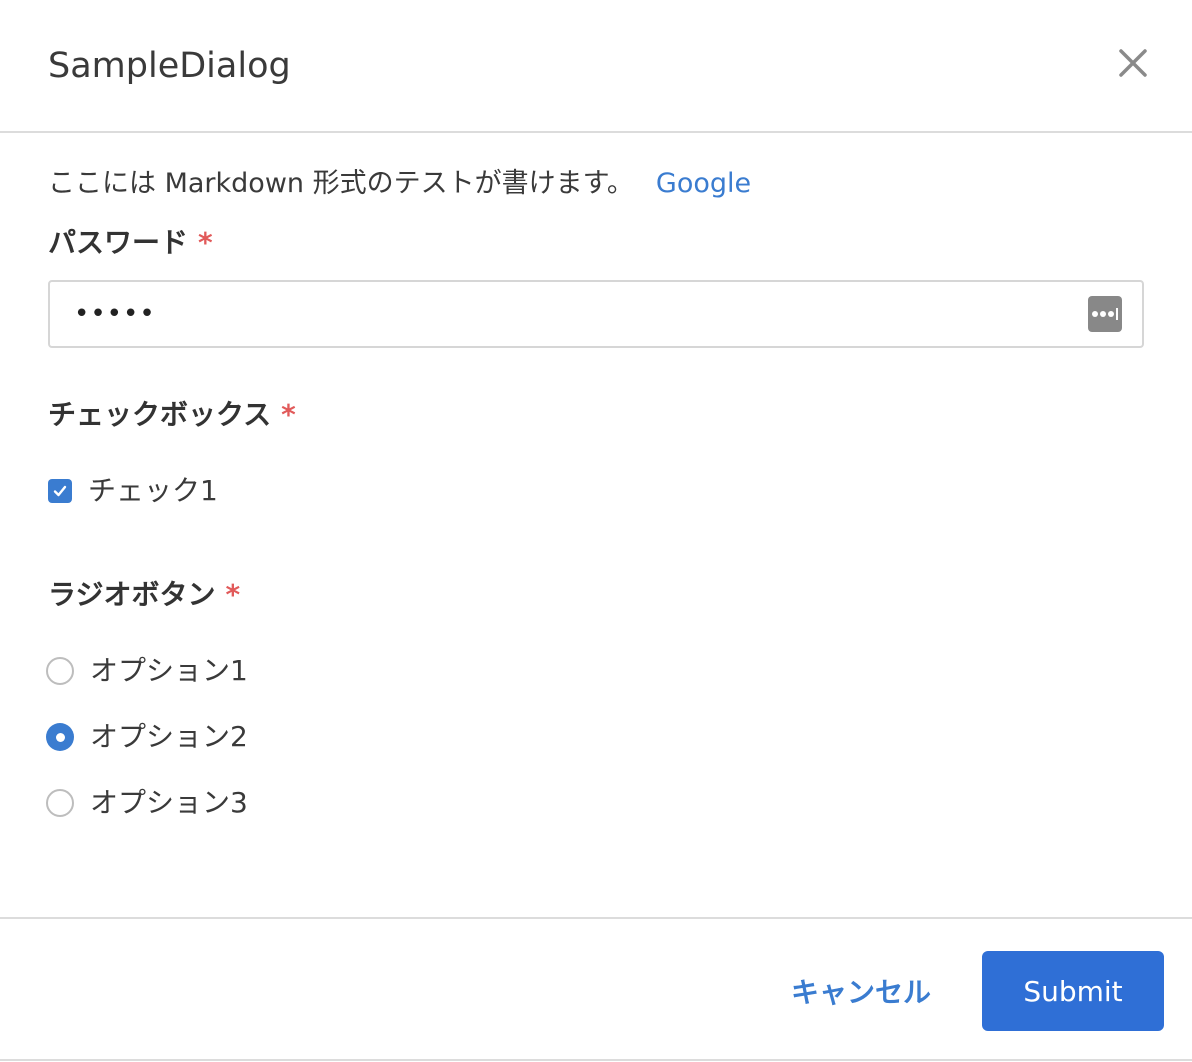 The width and height of the screenshot is (1192, 1062). Describe the element at coordinates (132, 594) in the screenshot. I see `radio-group-label-text: ラジオボタン` at that location.